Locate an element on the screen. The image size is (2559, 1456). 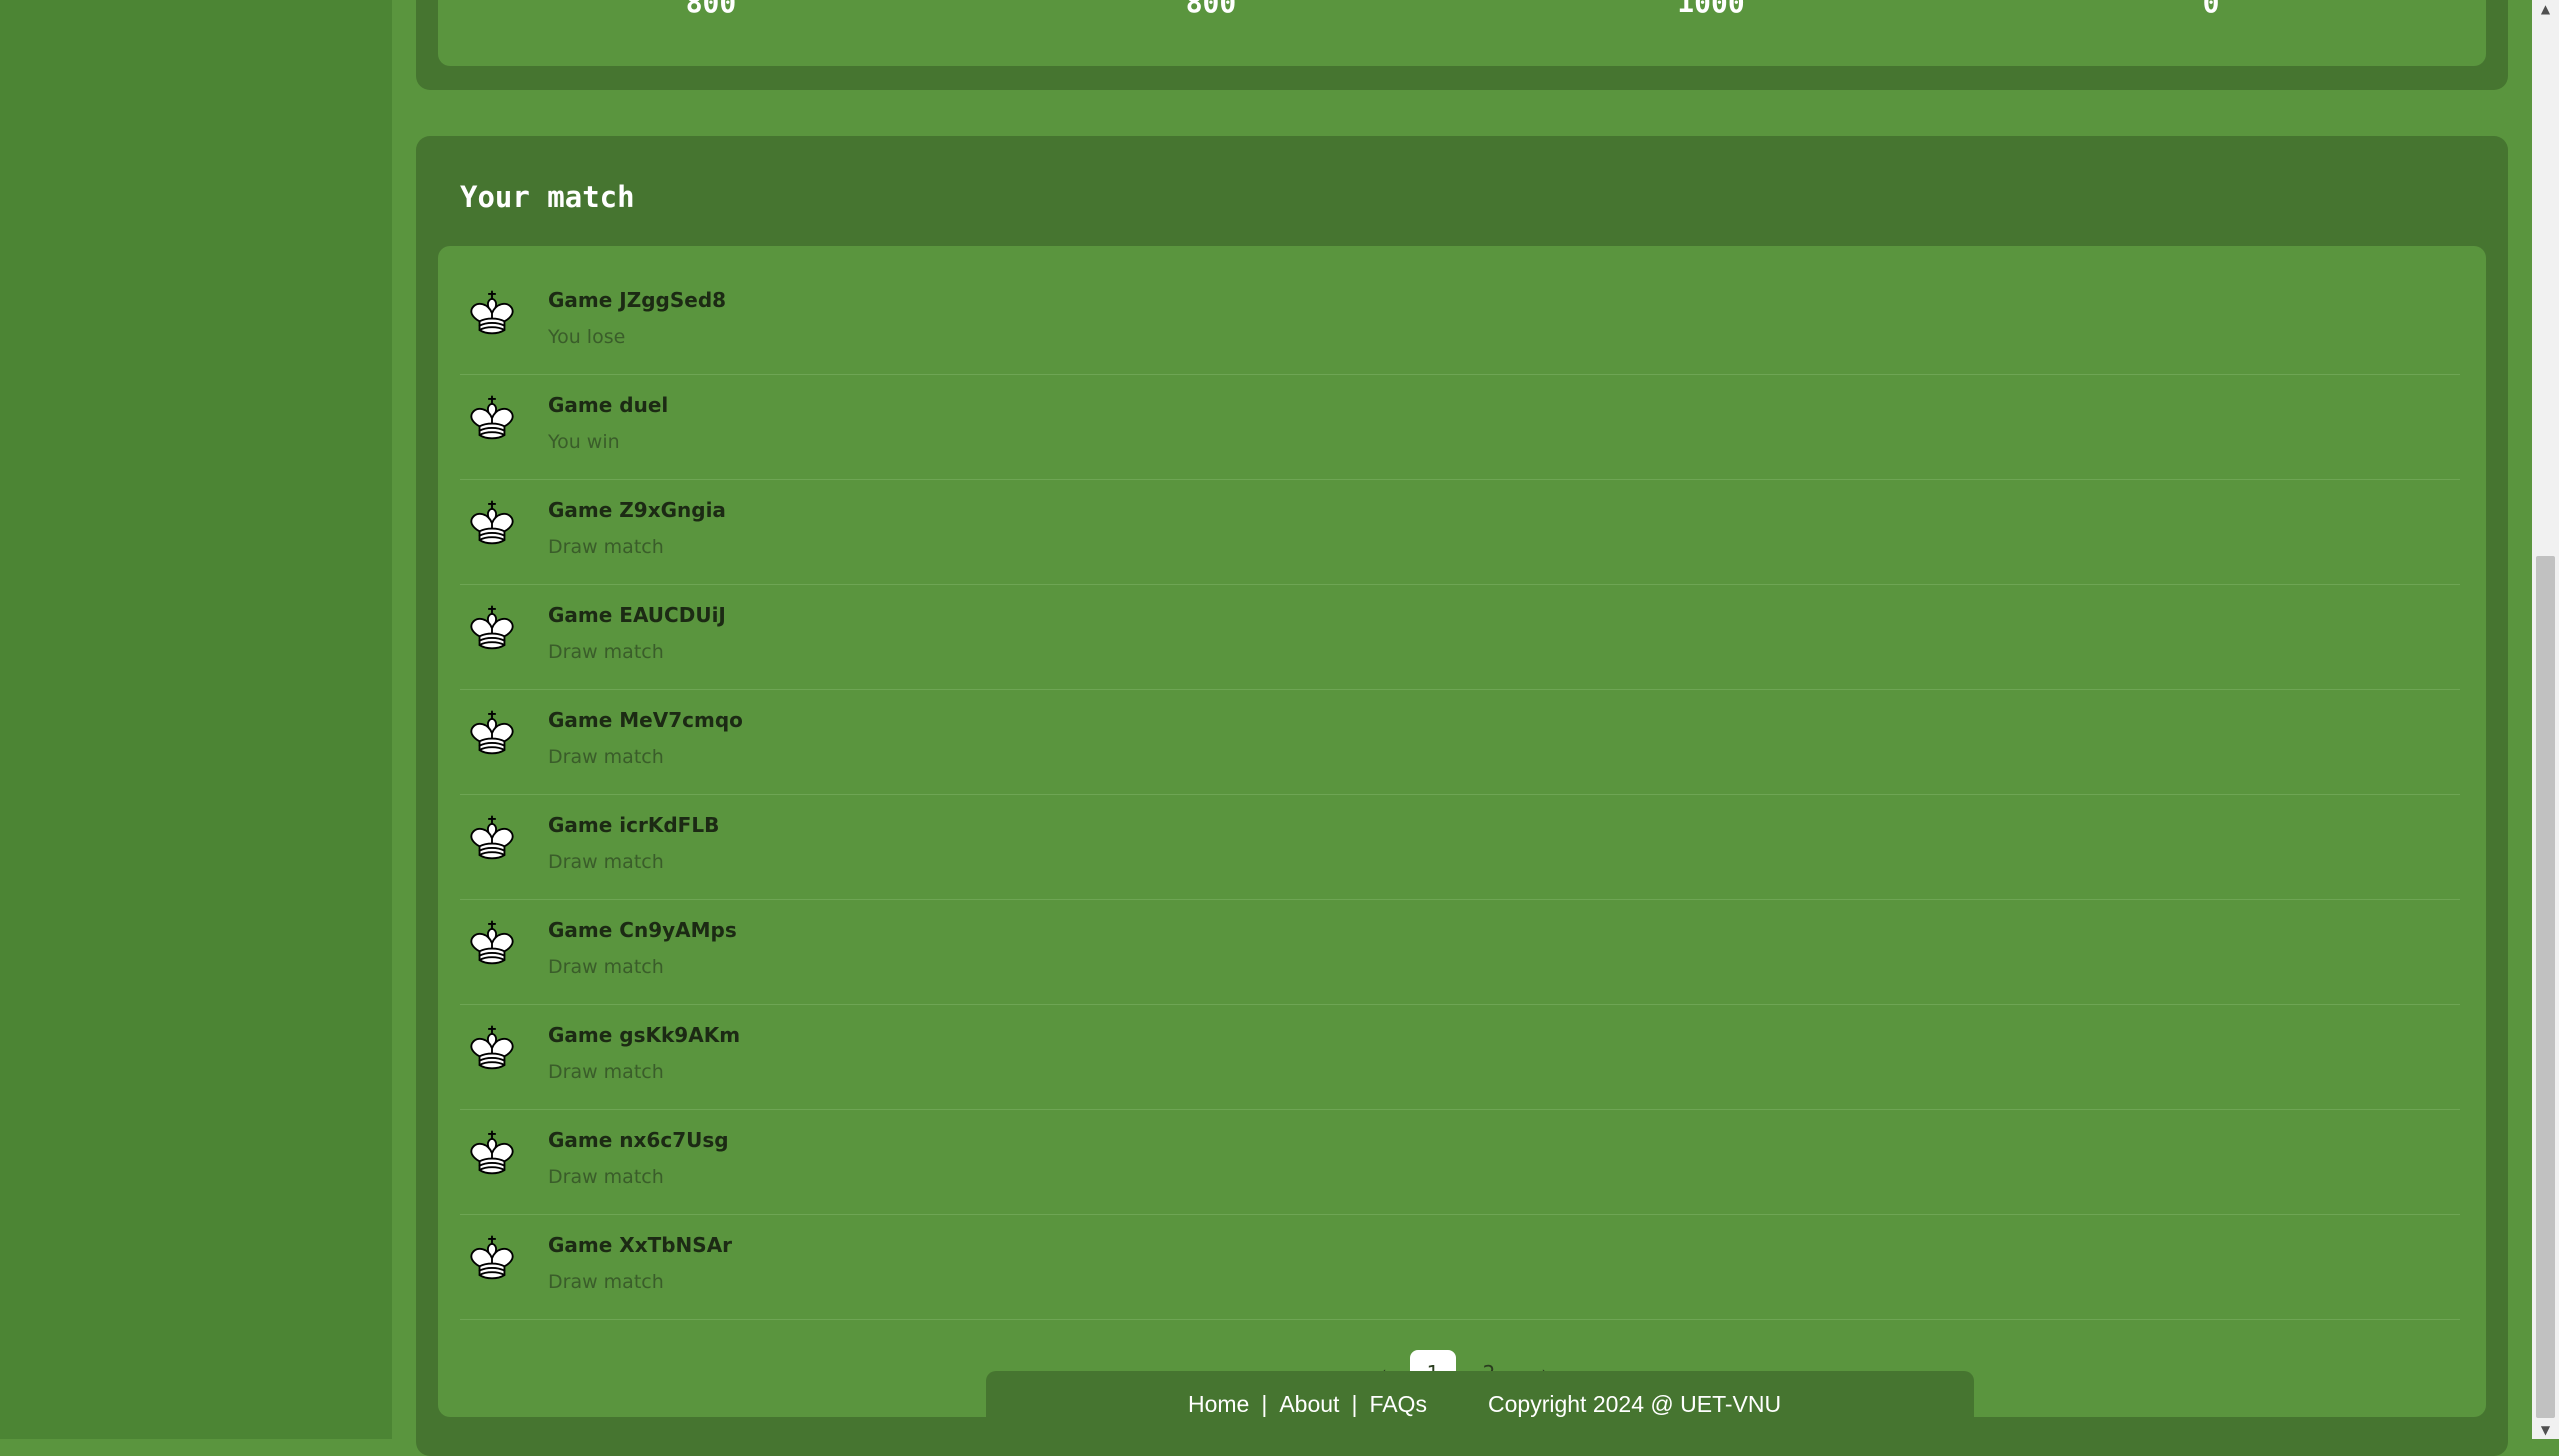
footer-links: Home | About | FAQs is located at coordinates (1307, 1404).